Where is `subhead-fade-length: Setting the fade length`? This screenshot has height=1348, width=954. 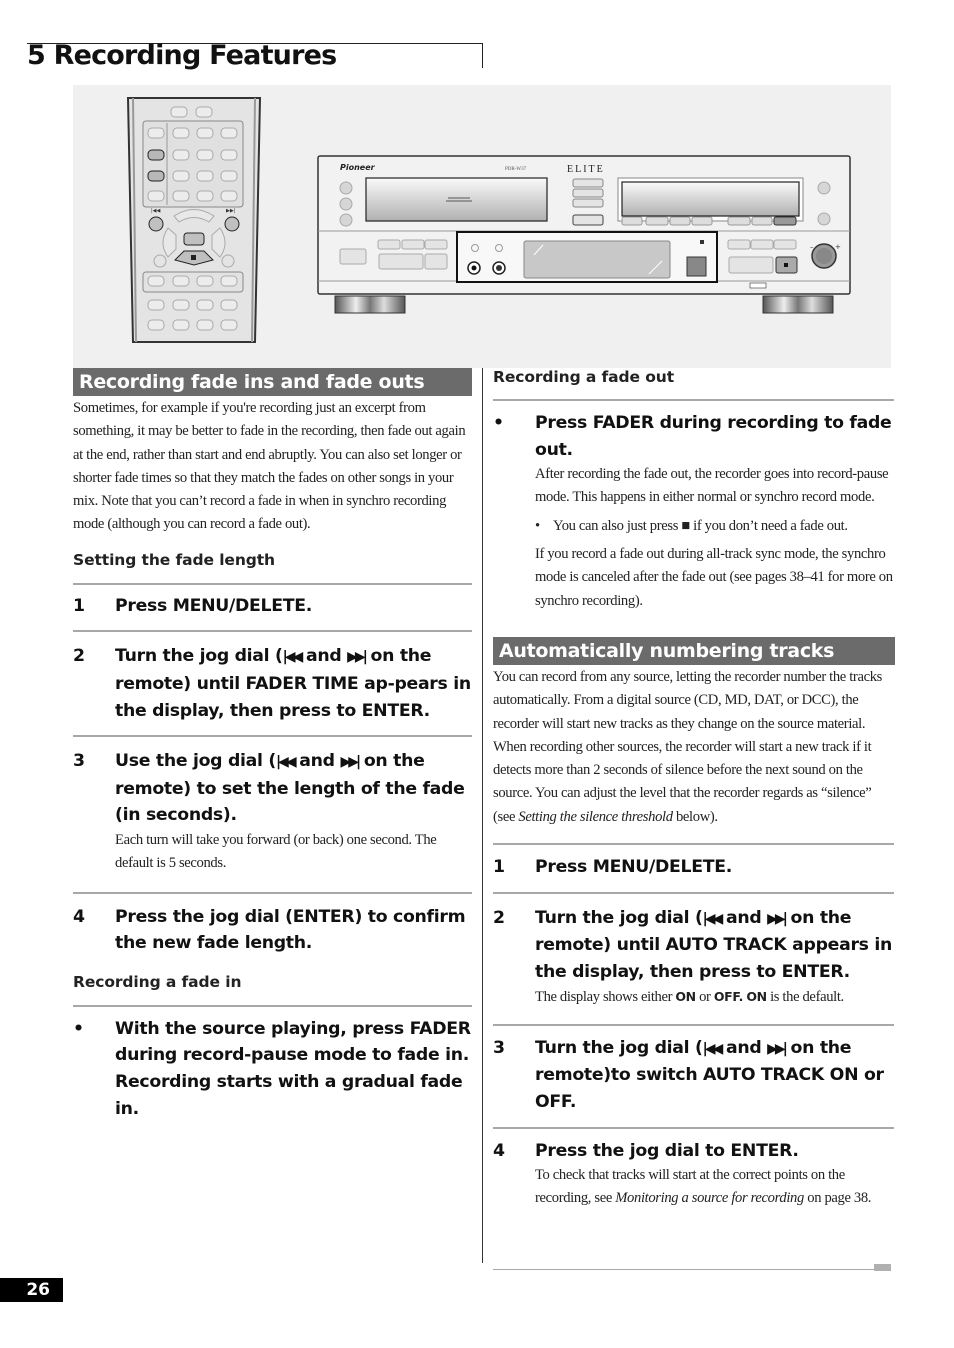 subhead-fade-length: Setting the fade length is located at coordinates (174, 559).